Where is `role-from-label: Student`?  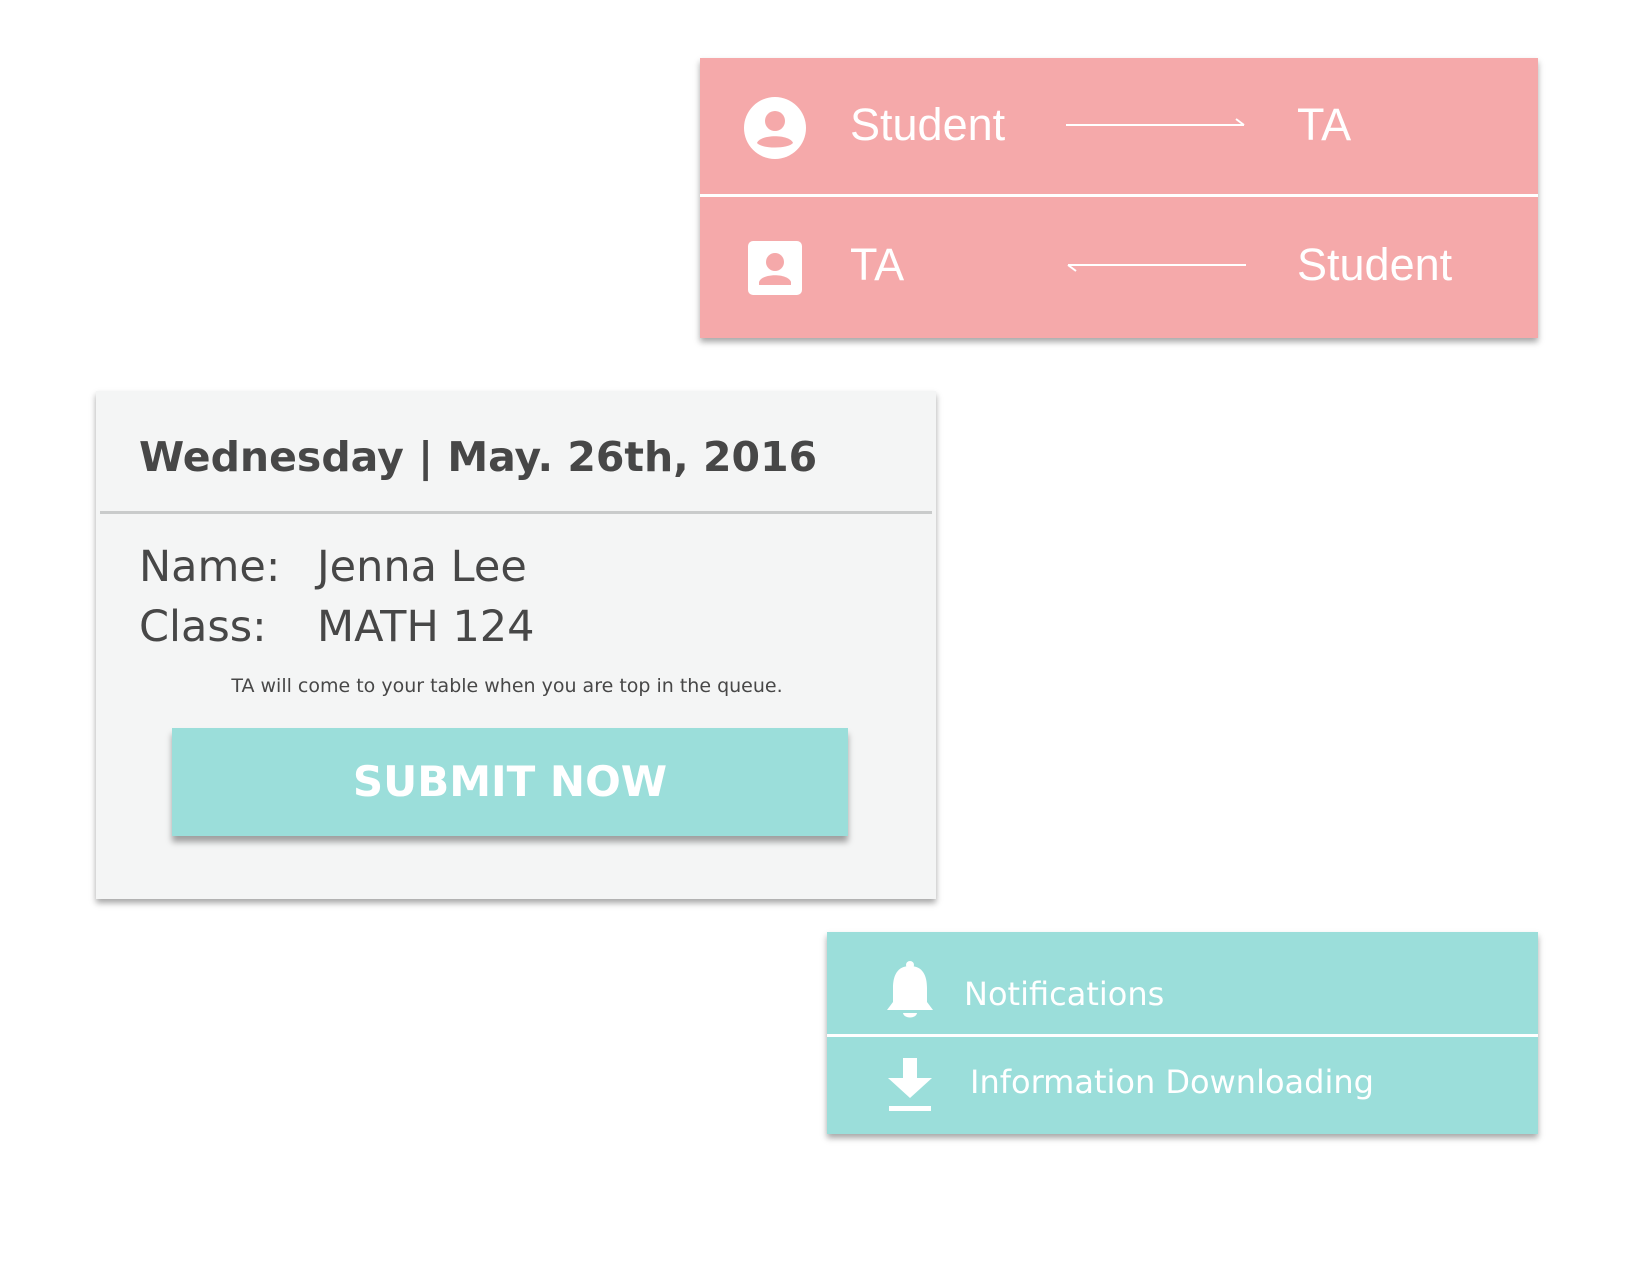
role-from-label: Student is located at coordinates (928, 124).